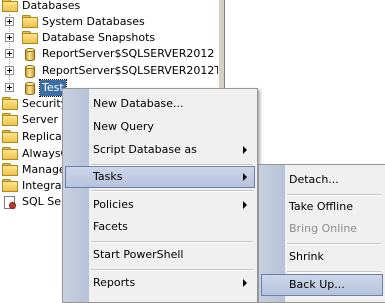 This screenshot has width=385, height=303. I want to click on sql-agent-icon, so click(10, 202).